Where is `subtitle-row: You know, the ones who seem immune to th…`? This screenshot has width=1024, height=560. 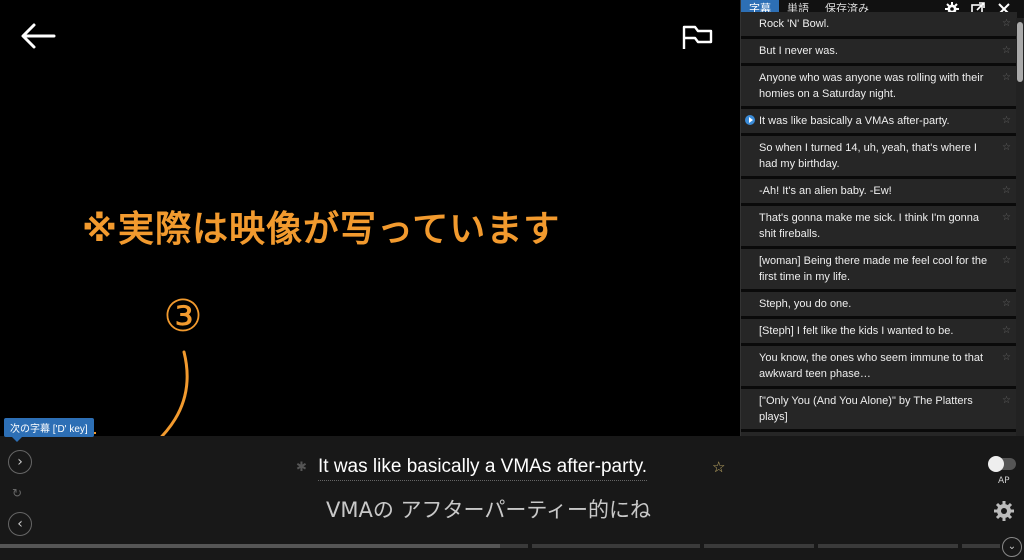
subtitle-row: You know, the ones who seem immune to th… is located at coordinates (879, 367).